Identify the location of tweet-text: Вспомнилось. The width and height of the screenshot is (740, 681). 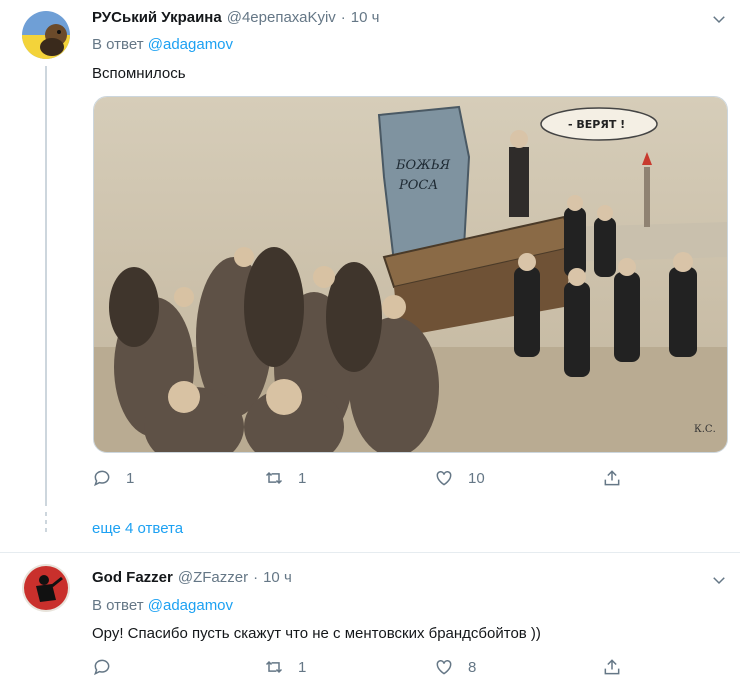
(139, 73).